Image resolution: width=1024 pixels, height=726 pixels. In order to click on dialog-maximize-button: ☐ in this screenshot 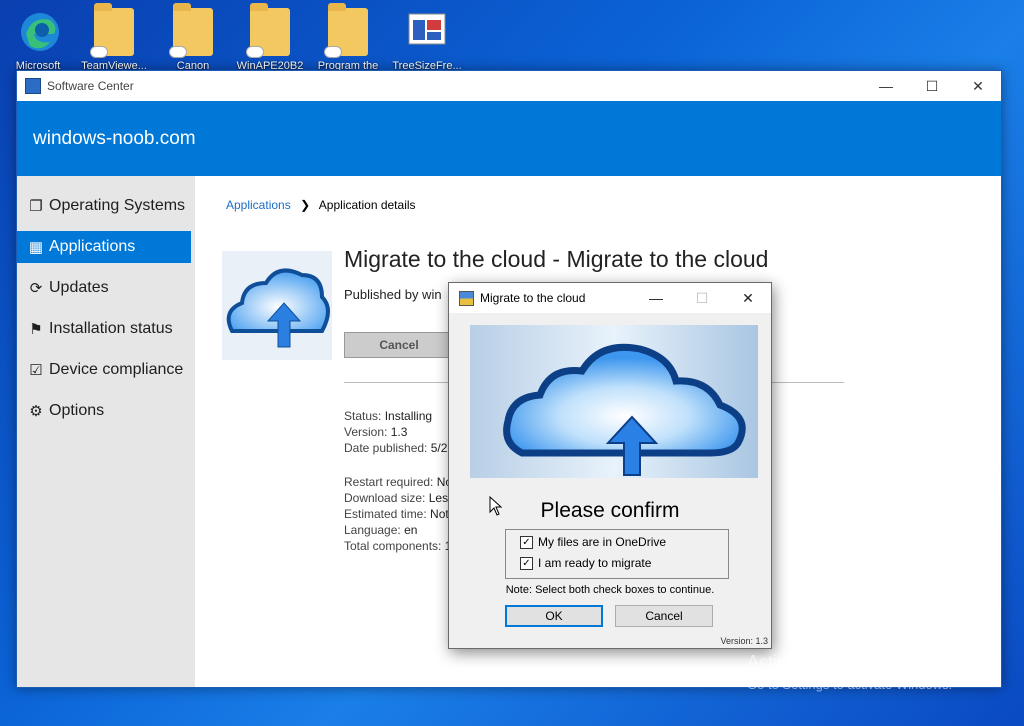, I will do `click(702, 297)`.